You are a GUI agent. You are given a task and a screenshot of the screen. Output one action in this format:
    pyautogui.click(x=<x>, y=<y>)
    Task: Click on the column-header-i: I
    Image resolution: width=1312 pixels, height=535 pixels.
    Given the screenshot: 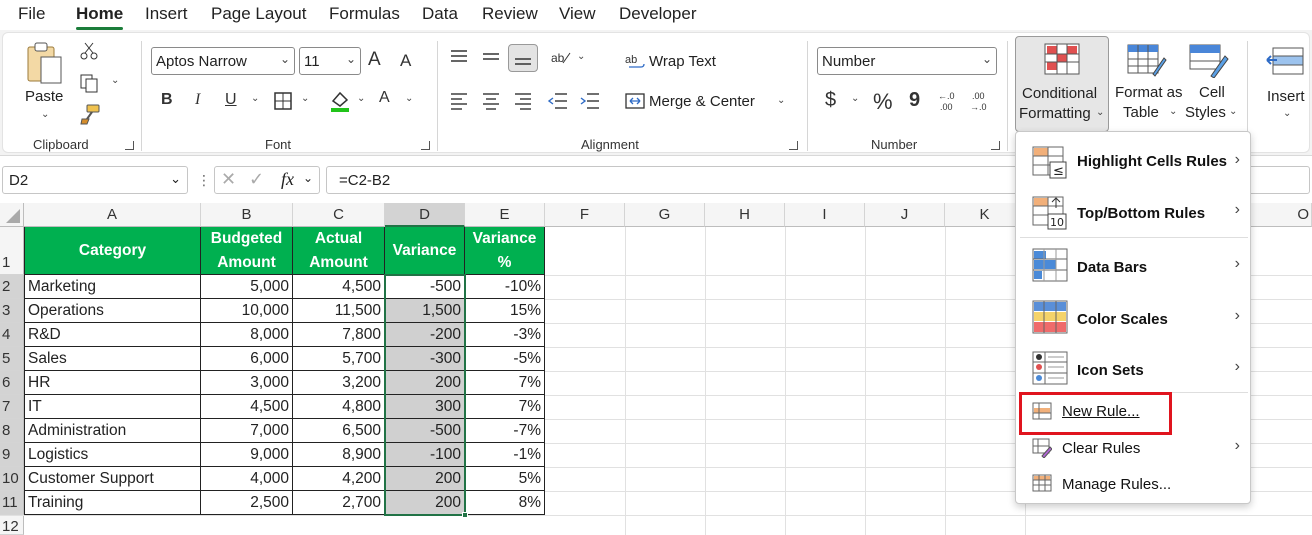 What is the action you would take?
    pyautogui.click(x=825, y=215)
    